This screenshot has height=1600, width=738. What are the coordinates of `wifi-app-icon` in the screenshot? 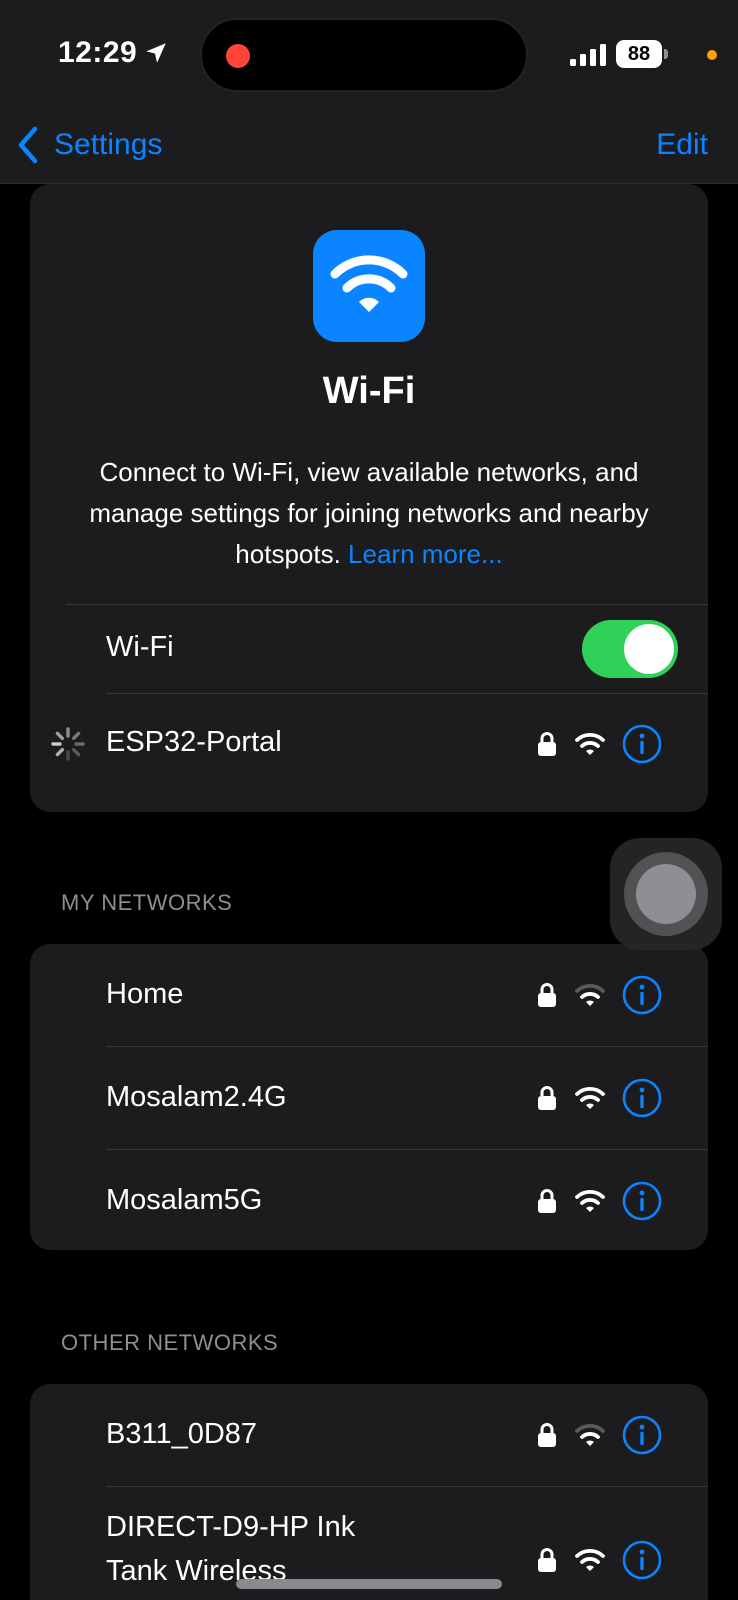 It's located at (369, 286).